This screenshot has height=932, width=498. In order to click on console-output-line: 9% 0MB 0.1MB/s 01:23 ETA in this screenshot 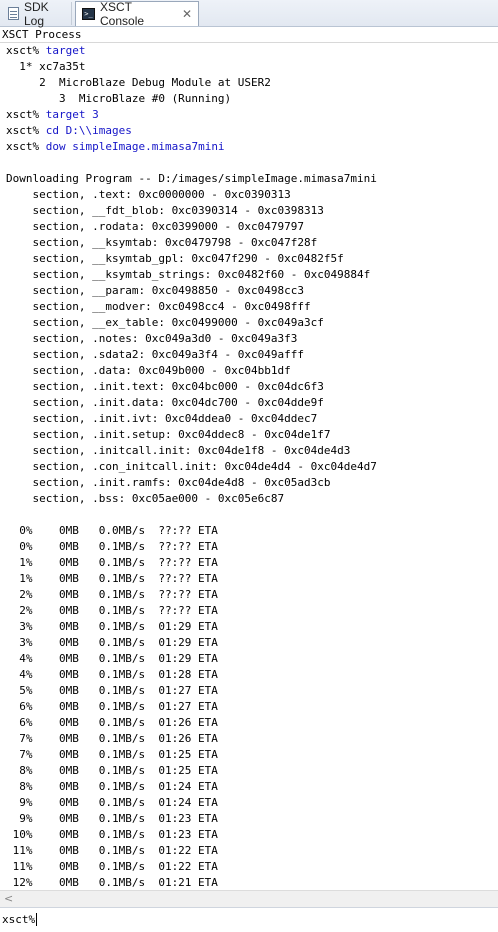, I will do `click(112, 818)`.